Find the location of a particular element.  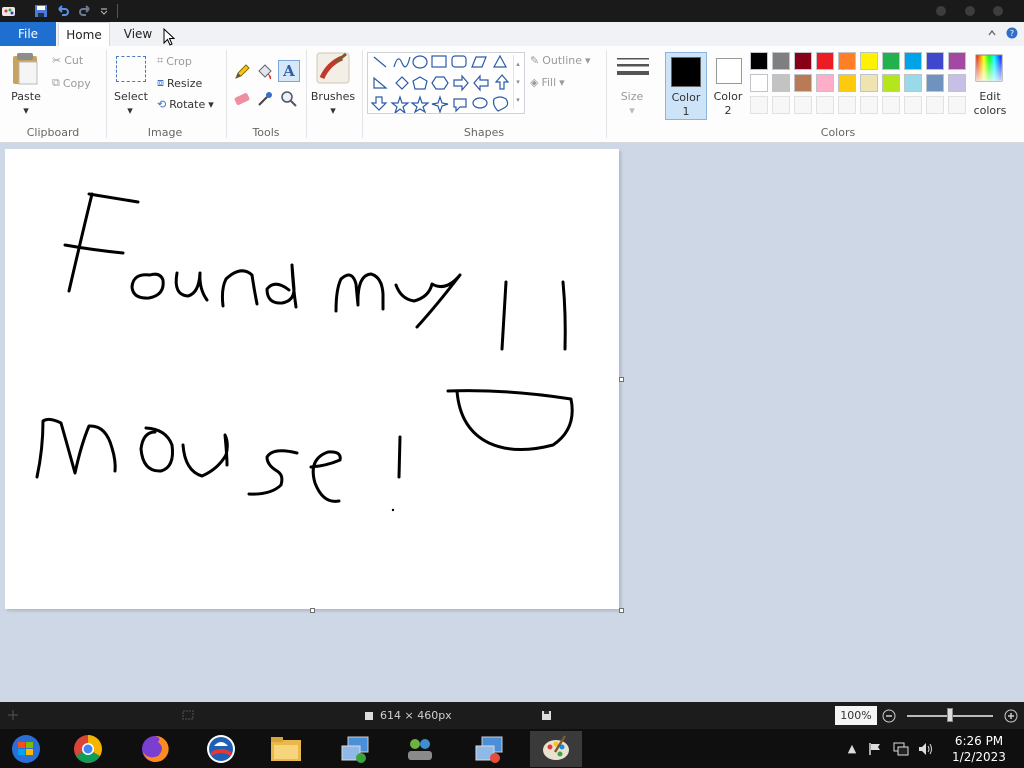

zoom-out-button is located at coordinates (889, 717).